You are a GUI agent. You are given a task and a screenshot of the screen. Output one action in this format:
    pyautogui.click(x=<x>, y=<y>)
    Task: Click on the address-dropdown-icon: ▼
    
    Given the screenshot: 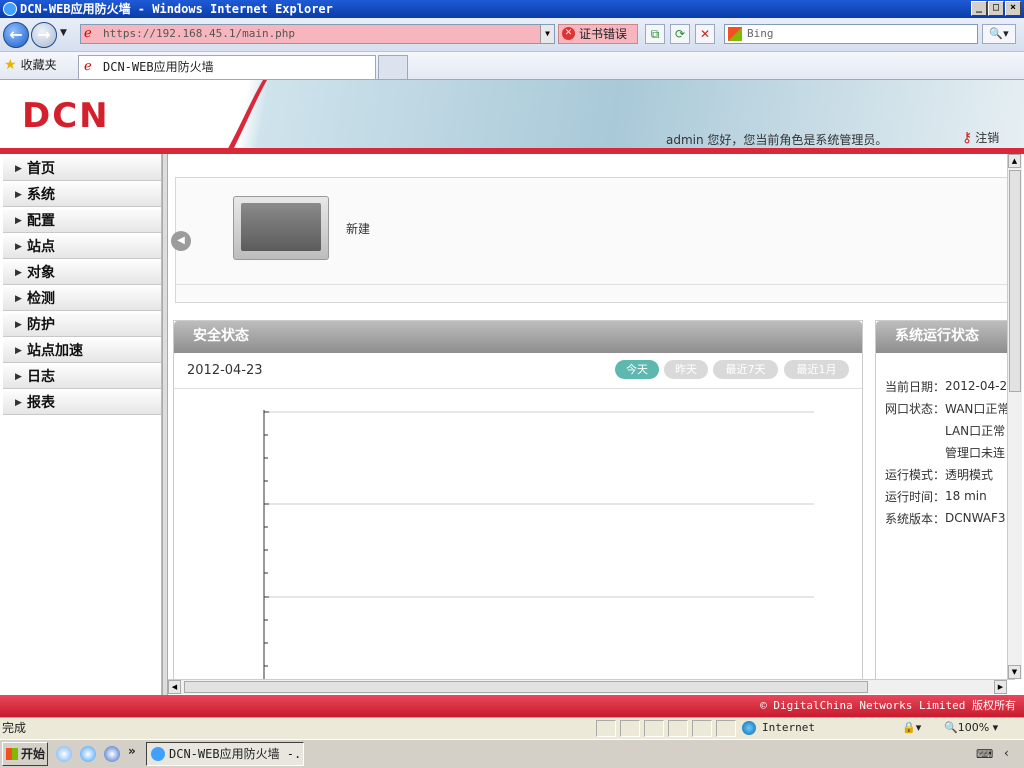 What is the action you would take?
    pyautogui.click(x=547, y=34)
    